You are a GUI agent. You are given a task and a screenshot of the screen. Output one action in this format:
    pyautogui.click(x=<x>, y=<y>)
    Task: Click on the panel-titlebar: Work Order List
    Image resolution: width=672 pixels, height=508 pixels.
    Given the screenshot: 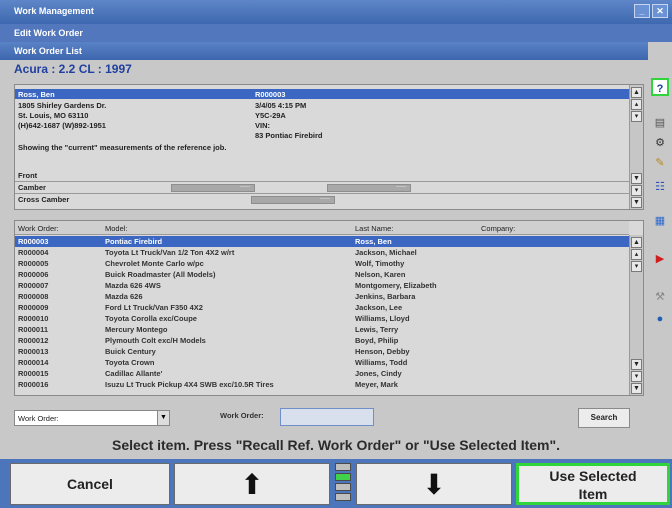 What is the action you would take?
    pyautogui.click(x=324, y=51)
    